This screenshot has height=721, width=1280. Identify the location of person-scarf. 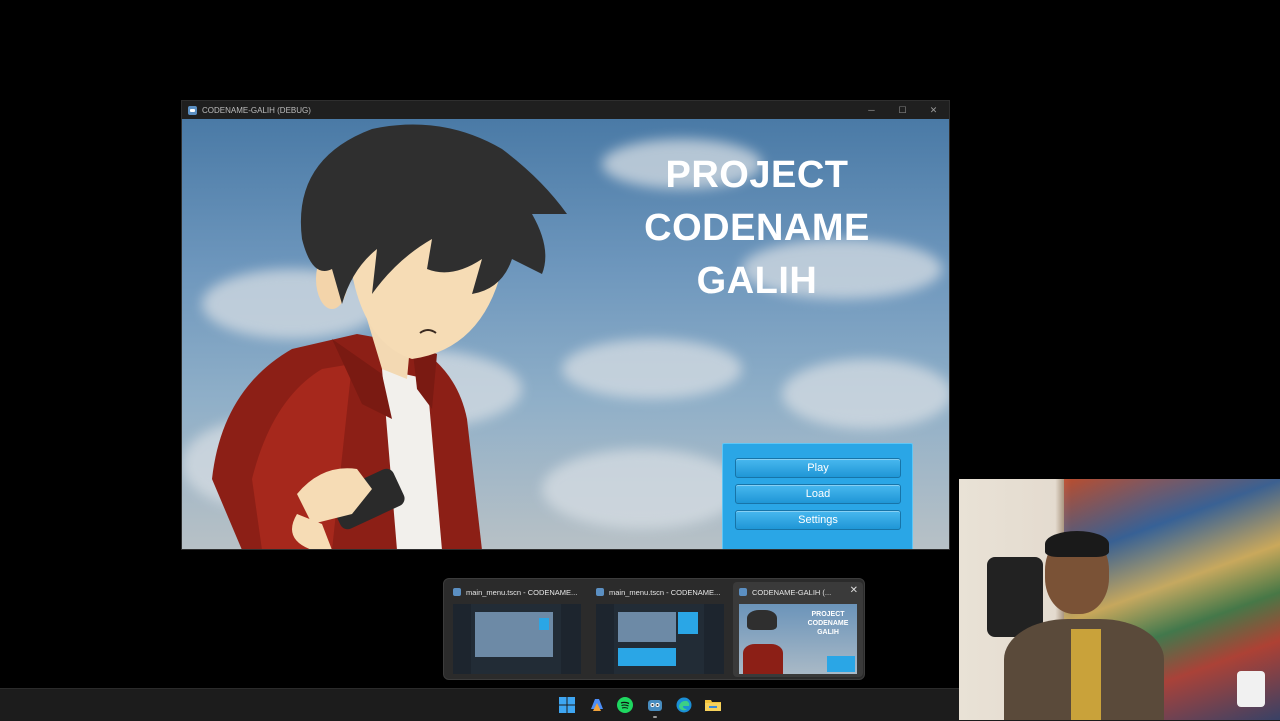
(1086, 674).